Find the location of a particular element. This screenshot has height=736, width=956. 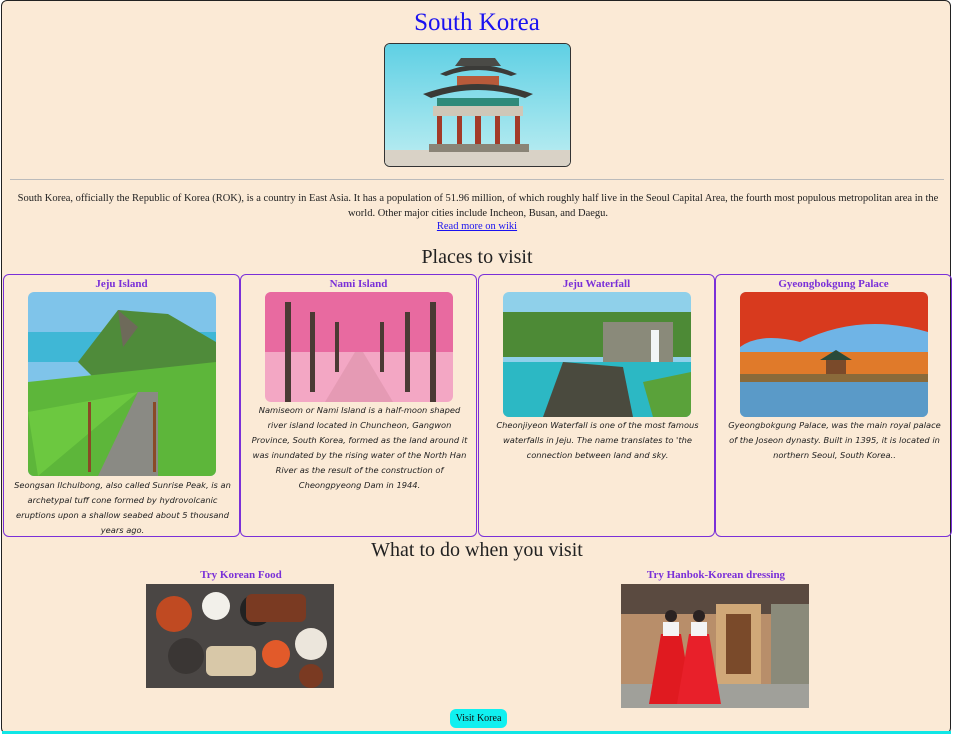

place-image-jeju-island is located at coordinates (122, 384).